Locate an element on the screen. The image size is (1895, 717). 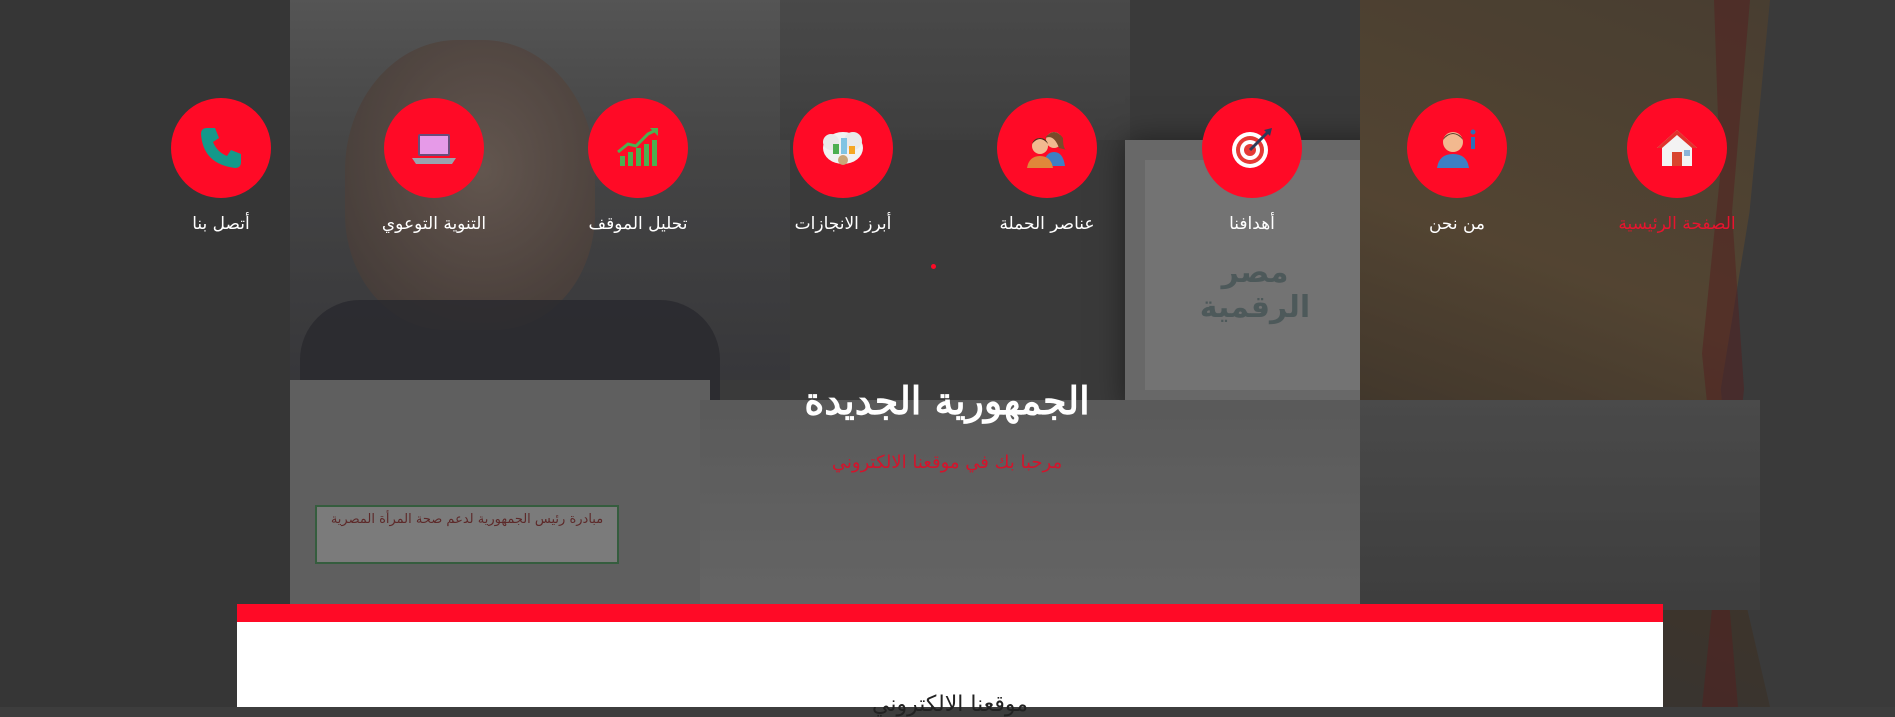
nav-item-awareness: التنوية التوعوي is located at coordinates (434, 166).